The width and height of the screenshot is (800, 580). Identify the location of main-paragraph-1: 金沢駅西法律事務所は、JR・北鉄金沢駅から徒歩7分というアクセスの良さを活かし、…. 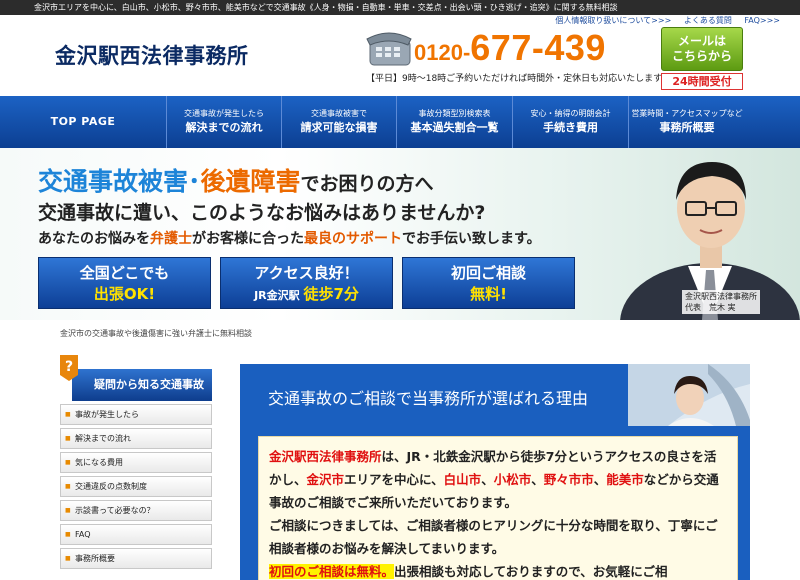
(498, 479).